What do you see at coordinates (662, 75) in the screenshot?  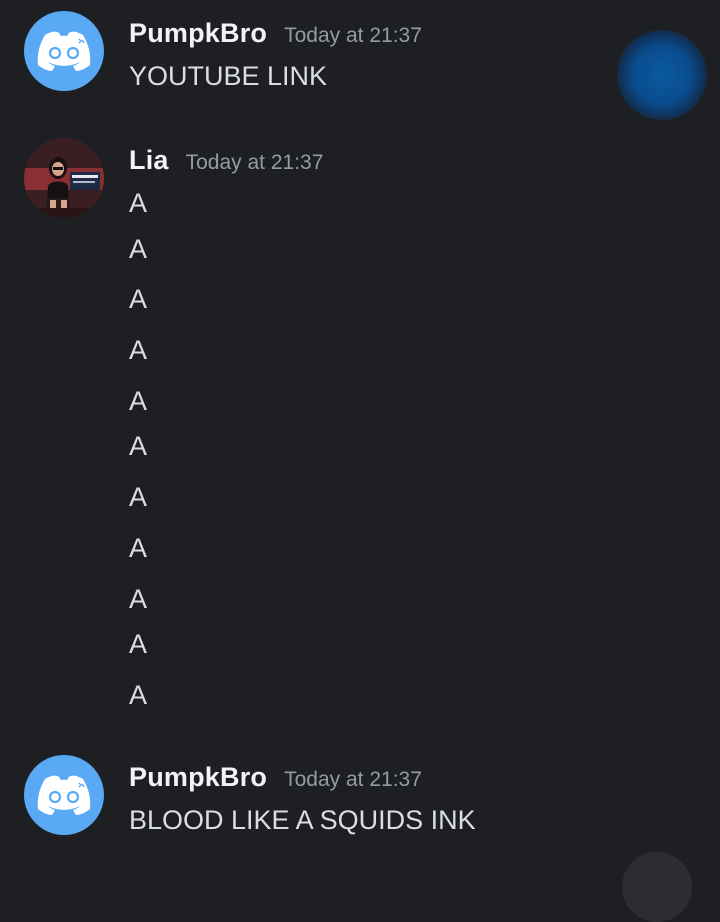 I see `floating-action-button` at bounding box center [662, 75].